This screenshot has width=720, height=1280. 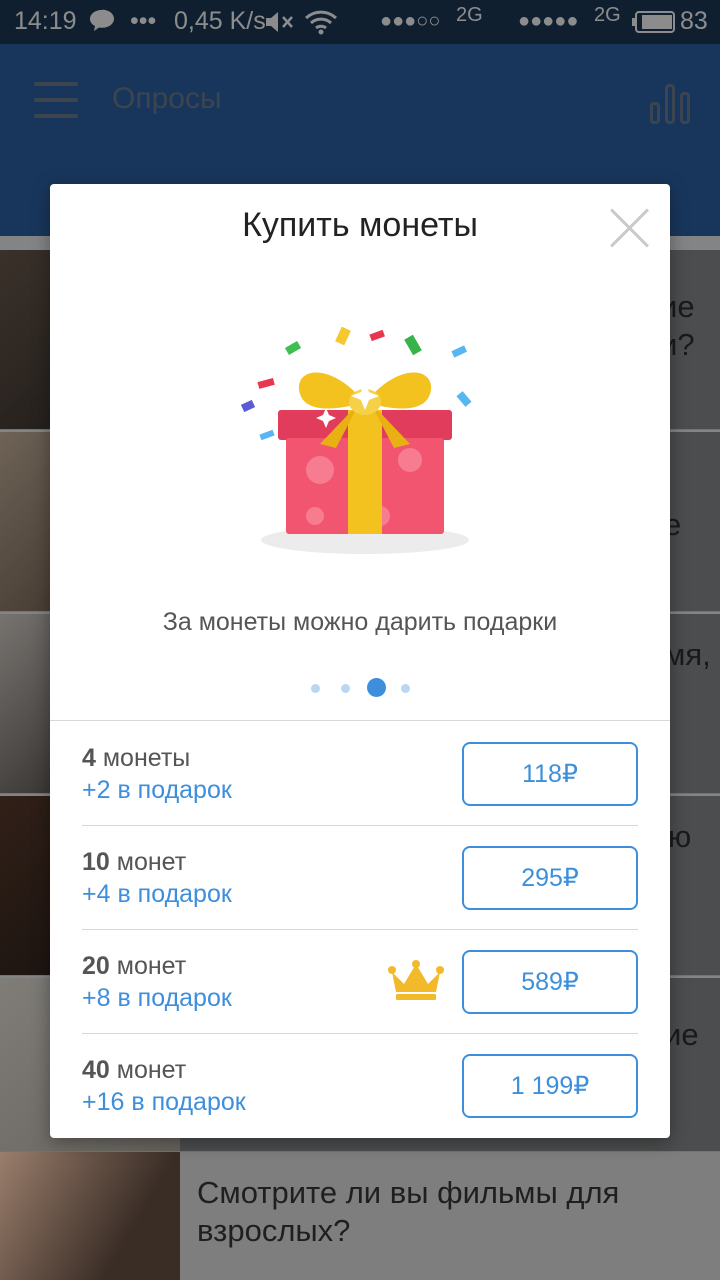 What do you see at coordinates (376, 687) in the screenshot?
I see `page-dot-active` at bounding box center [376, 687].